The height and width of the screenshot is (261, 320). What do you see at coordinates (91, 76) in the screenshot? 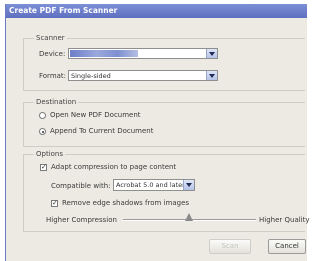
I see `format-value: Single-sided` at bounding box center [91, 76].